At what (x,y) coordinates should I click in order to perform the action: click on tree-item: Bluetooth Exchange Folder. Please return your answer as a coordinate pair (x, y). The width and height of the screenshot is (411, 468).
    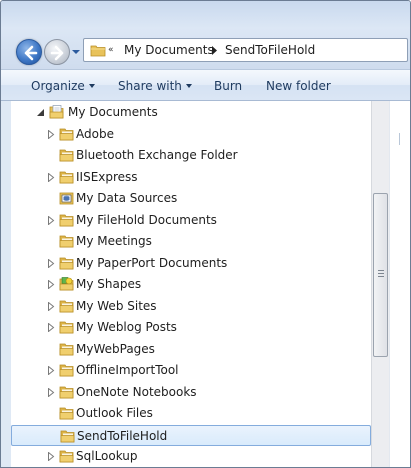
    Looking at the image, I should click on (191, 155).